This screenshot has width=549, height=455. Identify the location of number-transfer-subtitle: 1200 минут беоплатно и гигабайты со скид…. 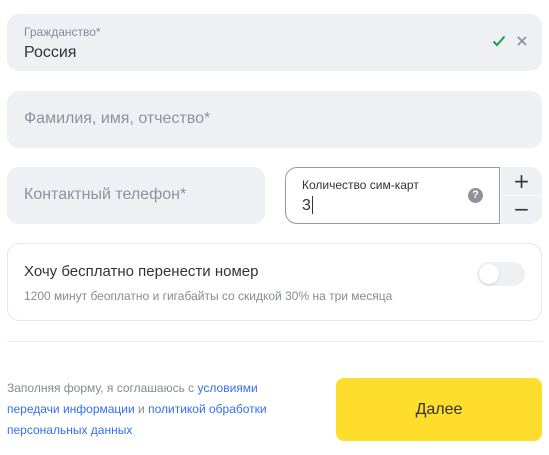
(208, 296).